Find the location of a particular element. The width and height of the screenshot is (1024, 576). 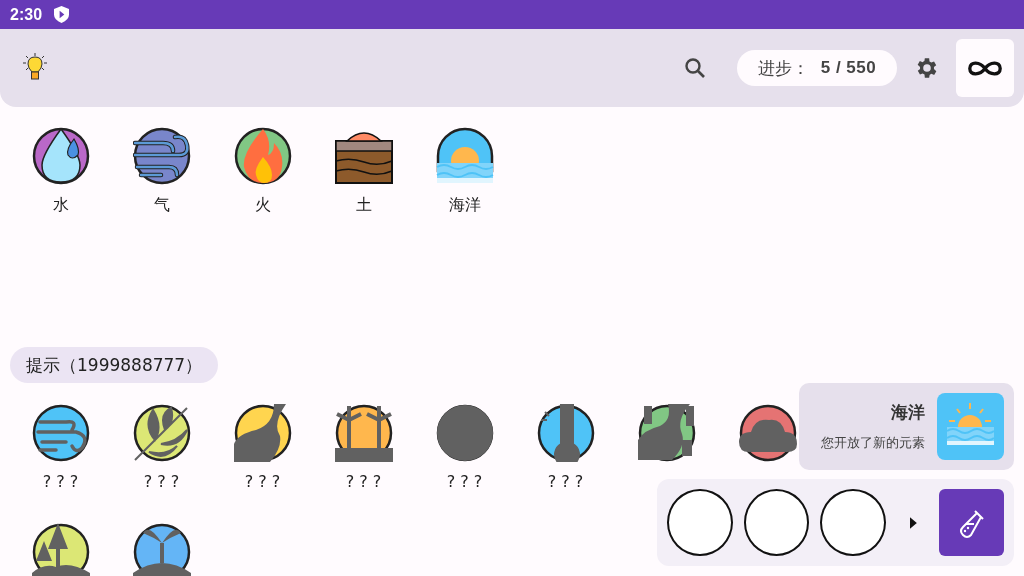

notification-title: 海洋 is located at coordinates (908, 412).